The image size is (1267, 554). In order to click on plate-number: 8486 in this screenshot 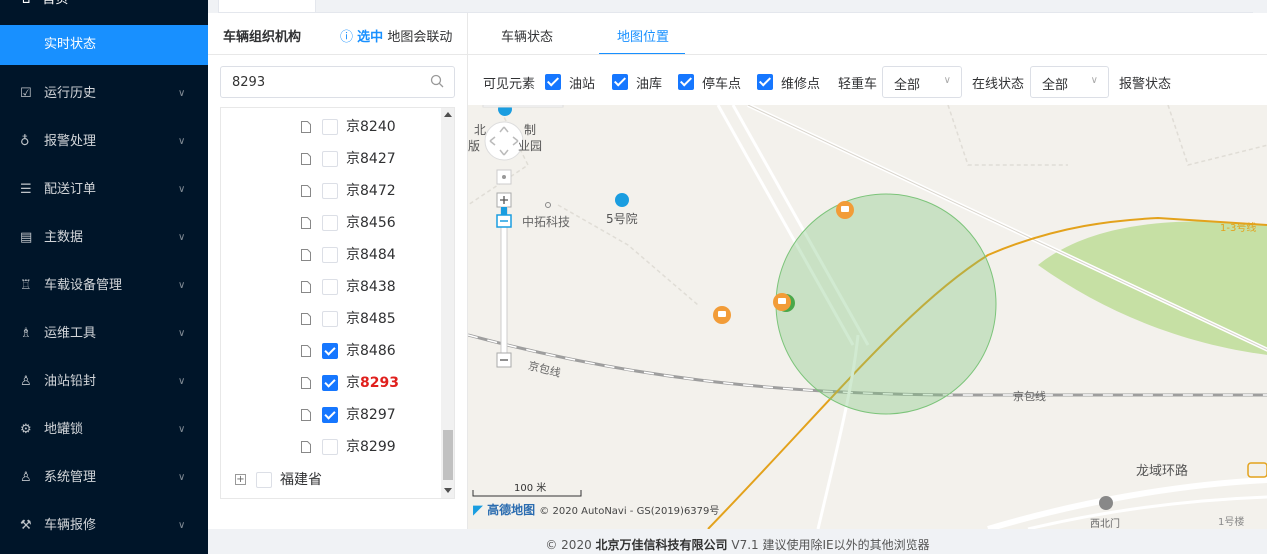, I will do `click(378, 351)`.